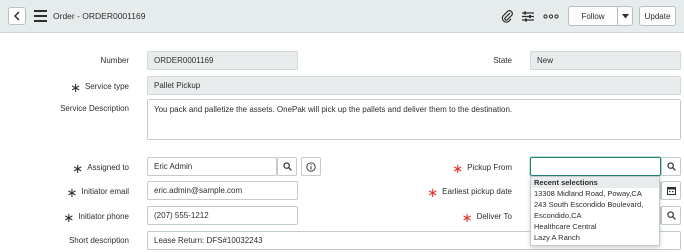 The image size is (684, 252). Describe the element at coordinates (98, 240) in the screenshot. I see `short-description-label: Short description` at that location.